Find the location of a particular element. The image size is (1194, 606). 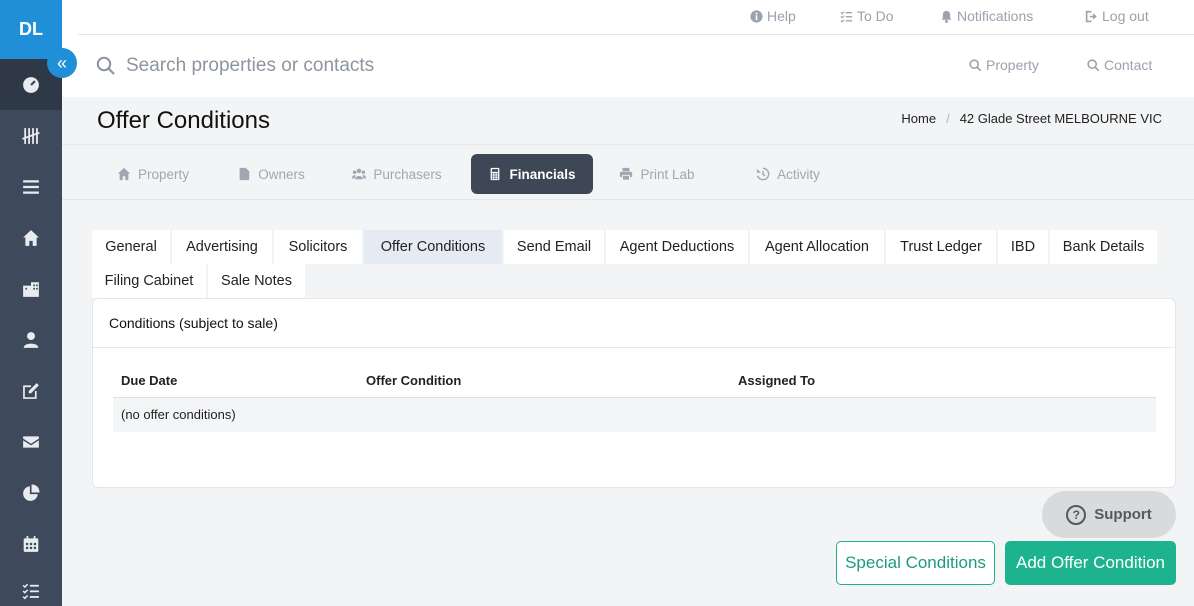

edit-icon is located at coordinates (31, 390).